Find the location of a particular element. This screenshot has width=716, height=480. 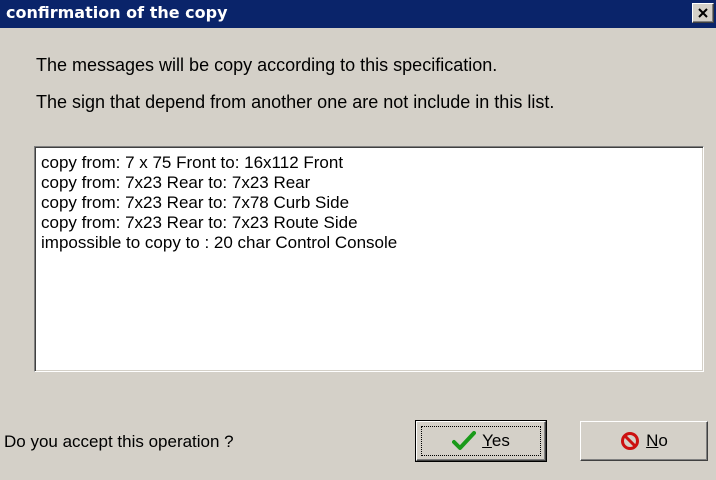

close-button is located at coordinates (703, 13).